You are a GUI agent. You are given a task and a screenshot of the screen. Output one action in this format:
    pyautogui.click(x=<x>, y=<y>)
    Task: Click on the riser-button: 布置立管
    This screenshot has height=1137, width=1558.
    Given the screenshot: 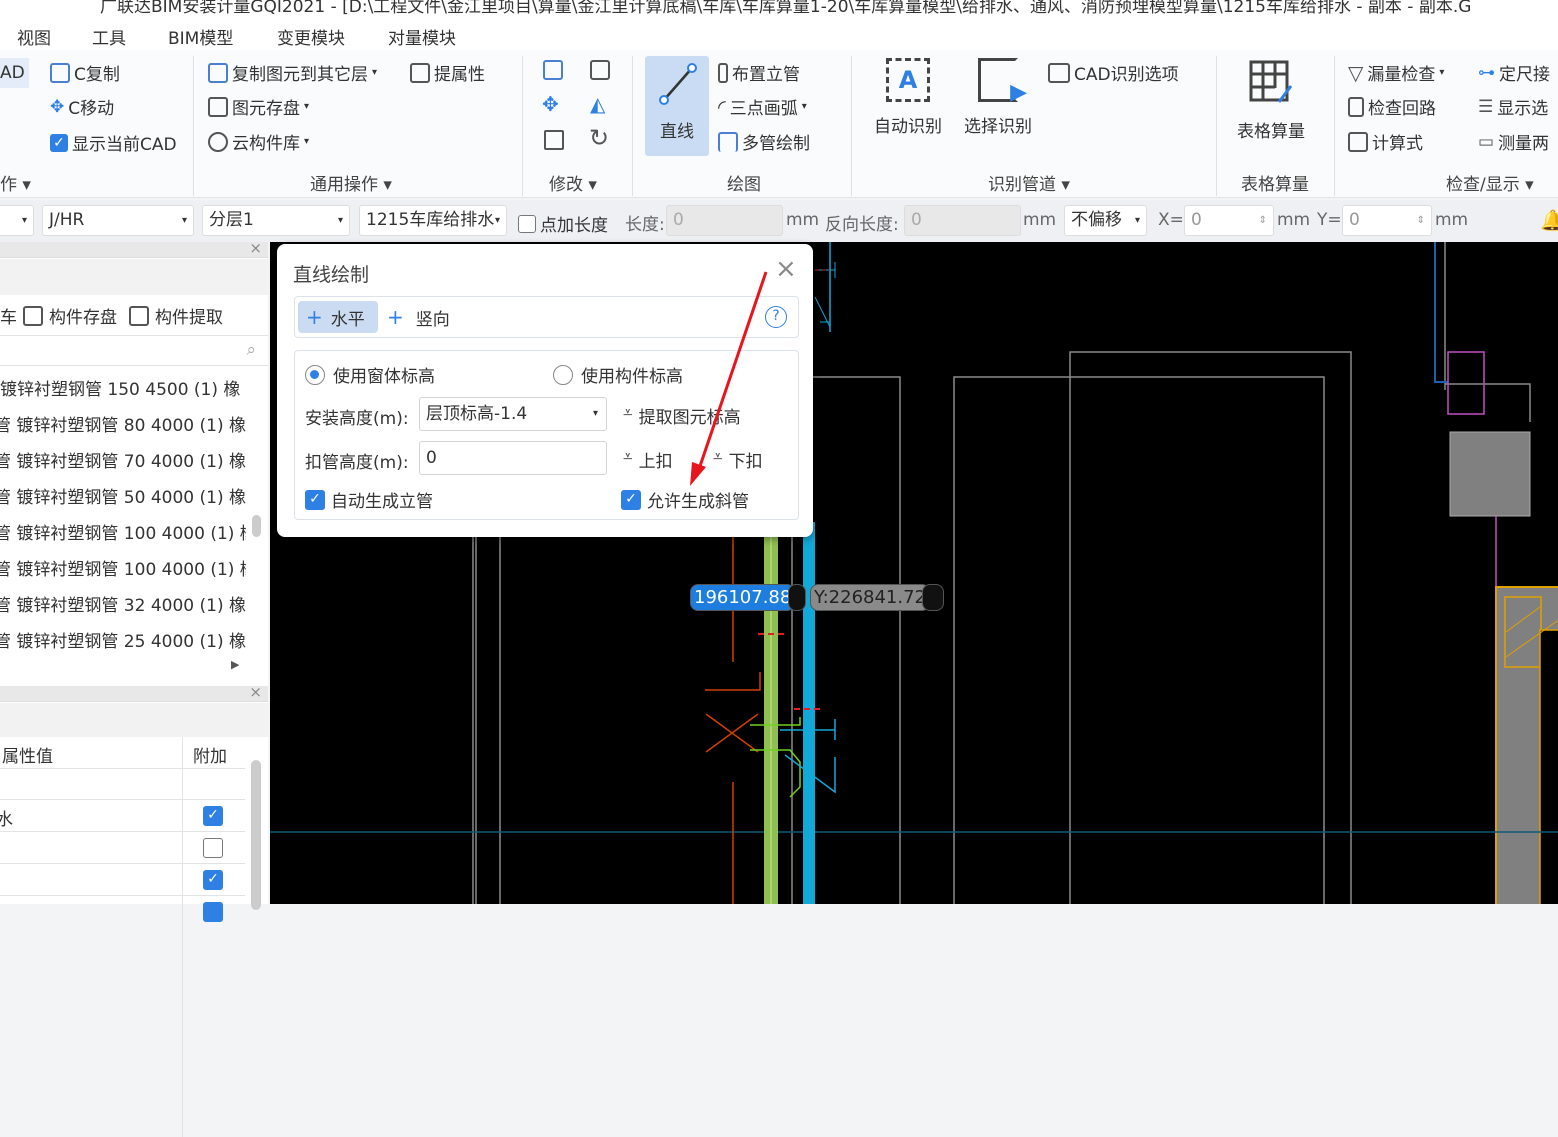 What is the action you would take?
    pyautogui.click(x=759, y=72)
    